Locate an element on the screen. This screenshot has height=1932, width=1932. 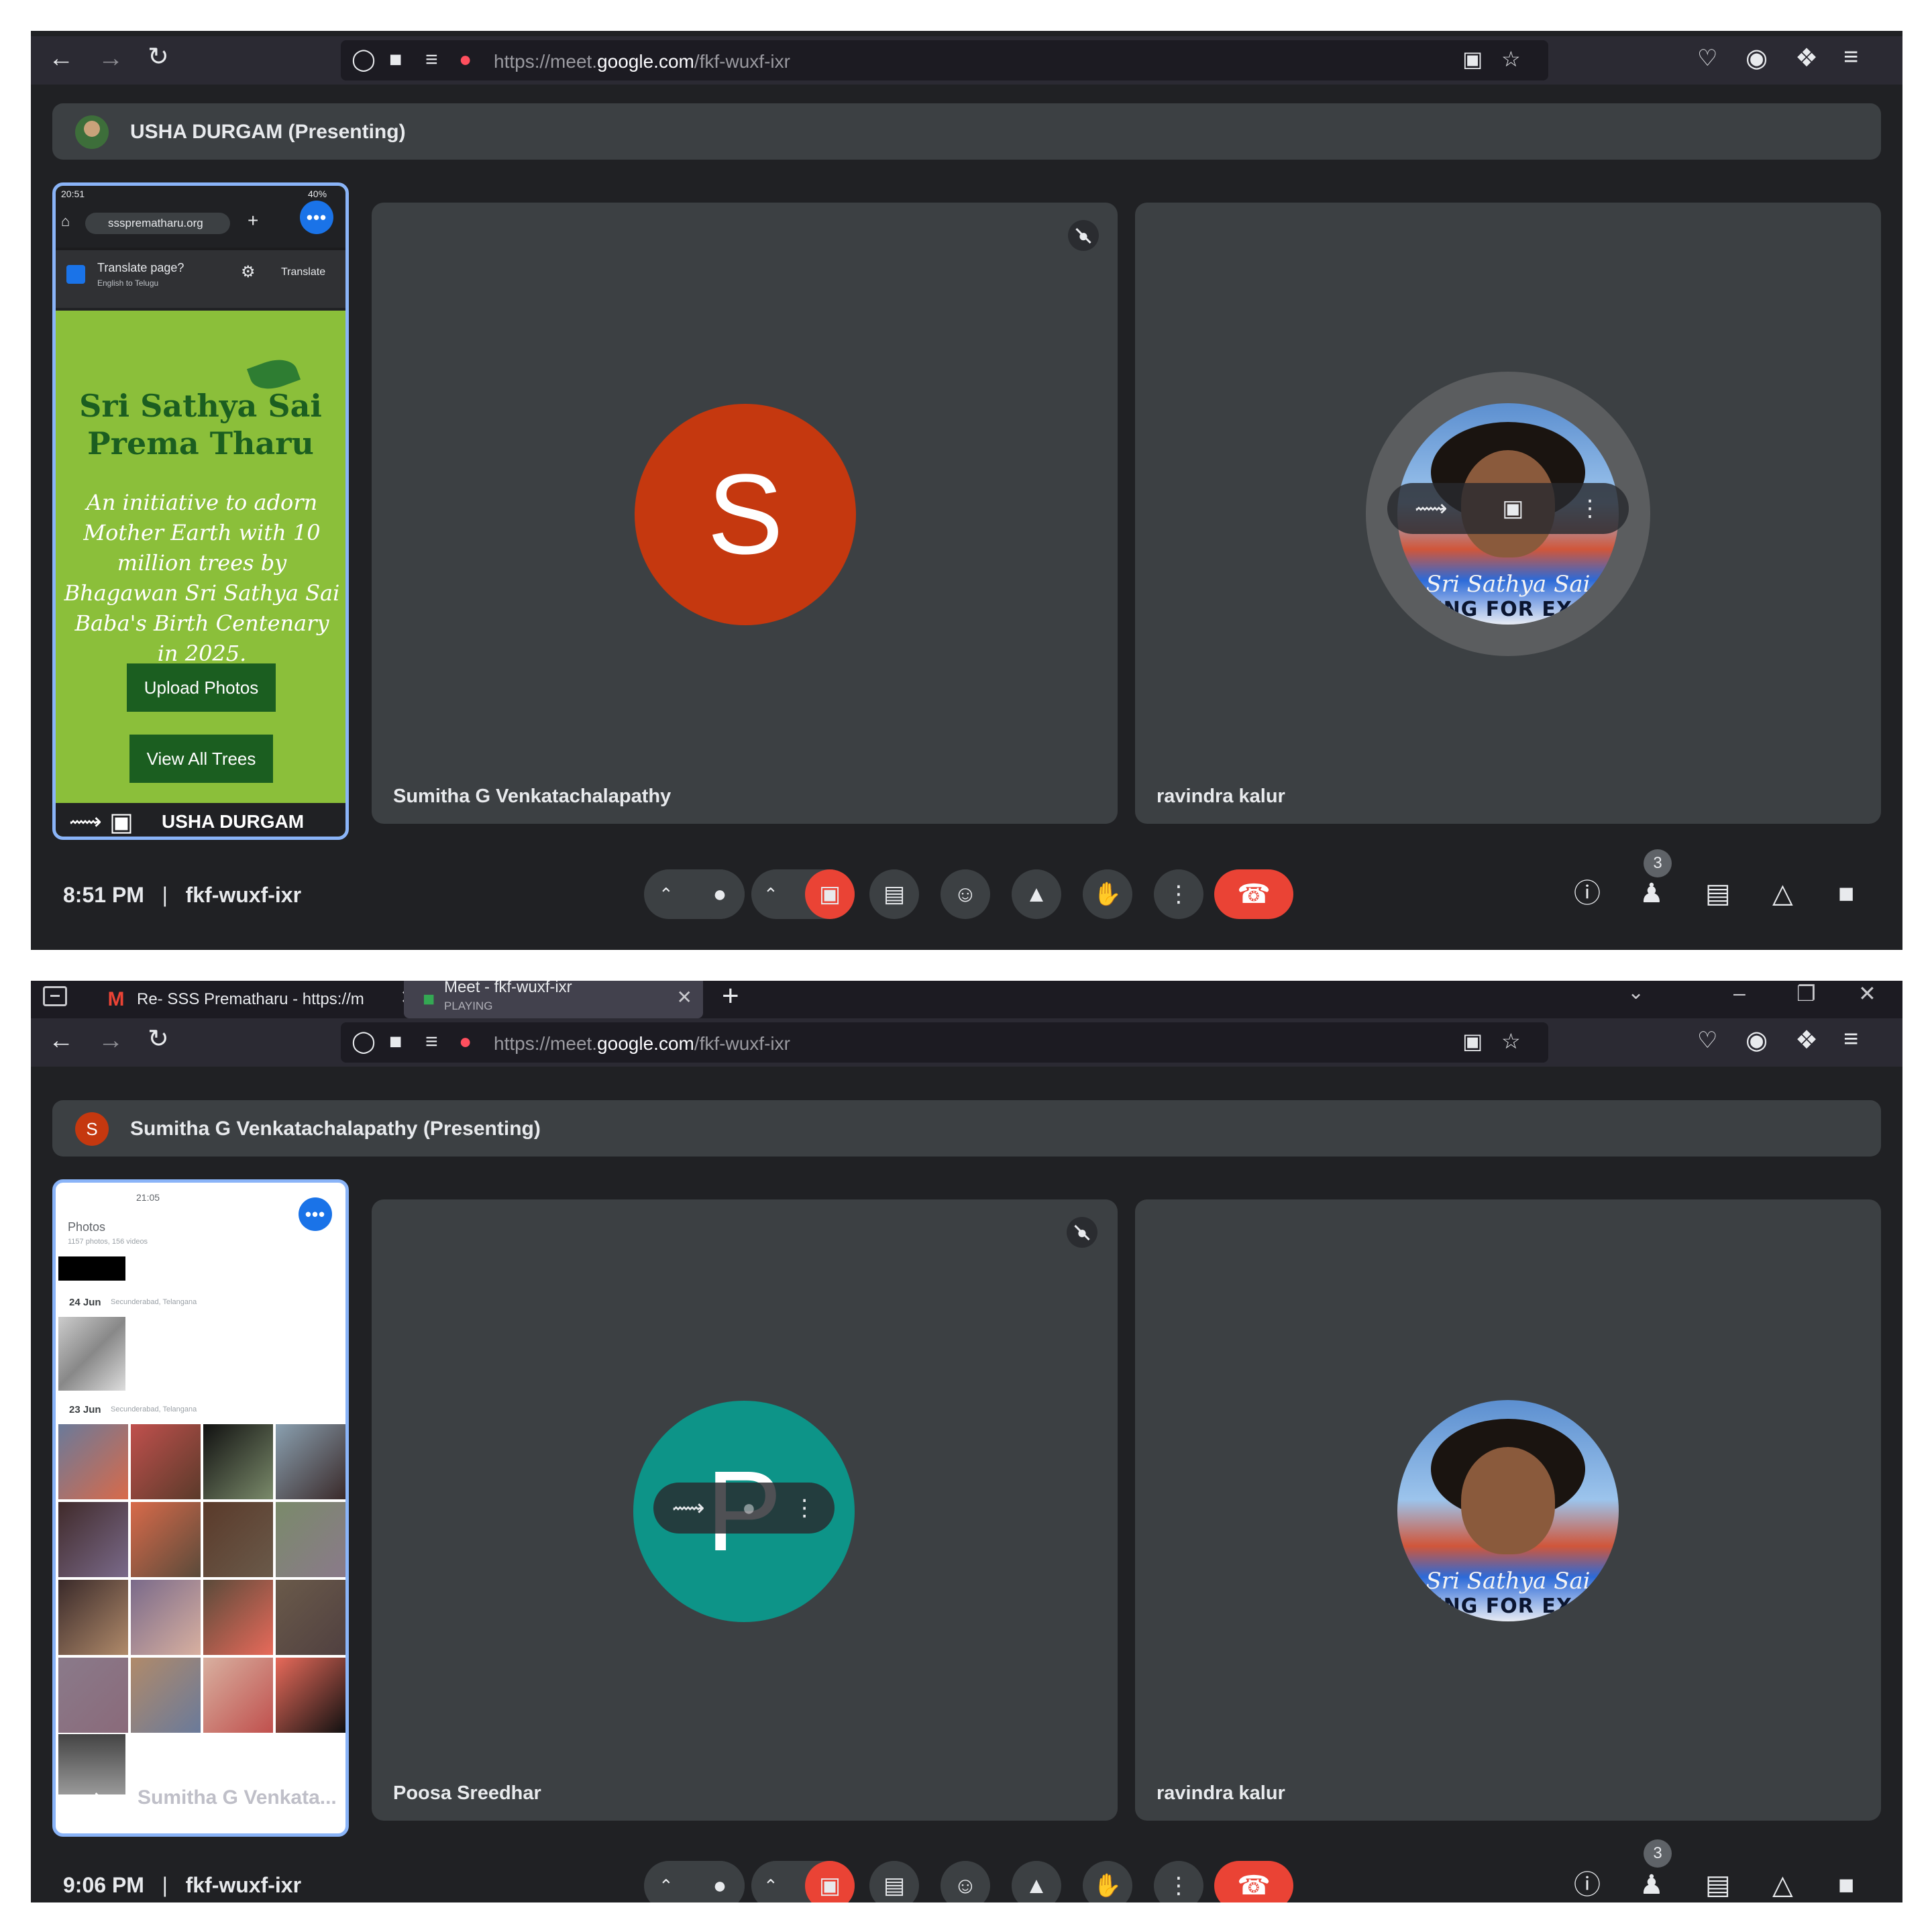
frame-person-icon: ▣ is located at coordinates (1512, 508).